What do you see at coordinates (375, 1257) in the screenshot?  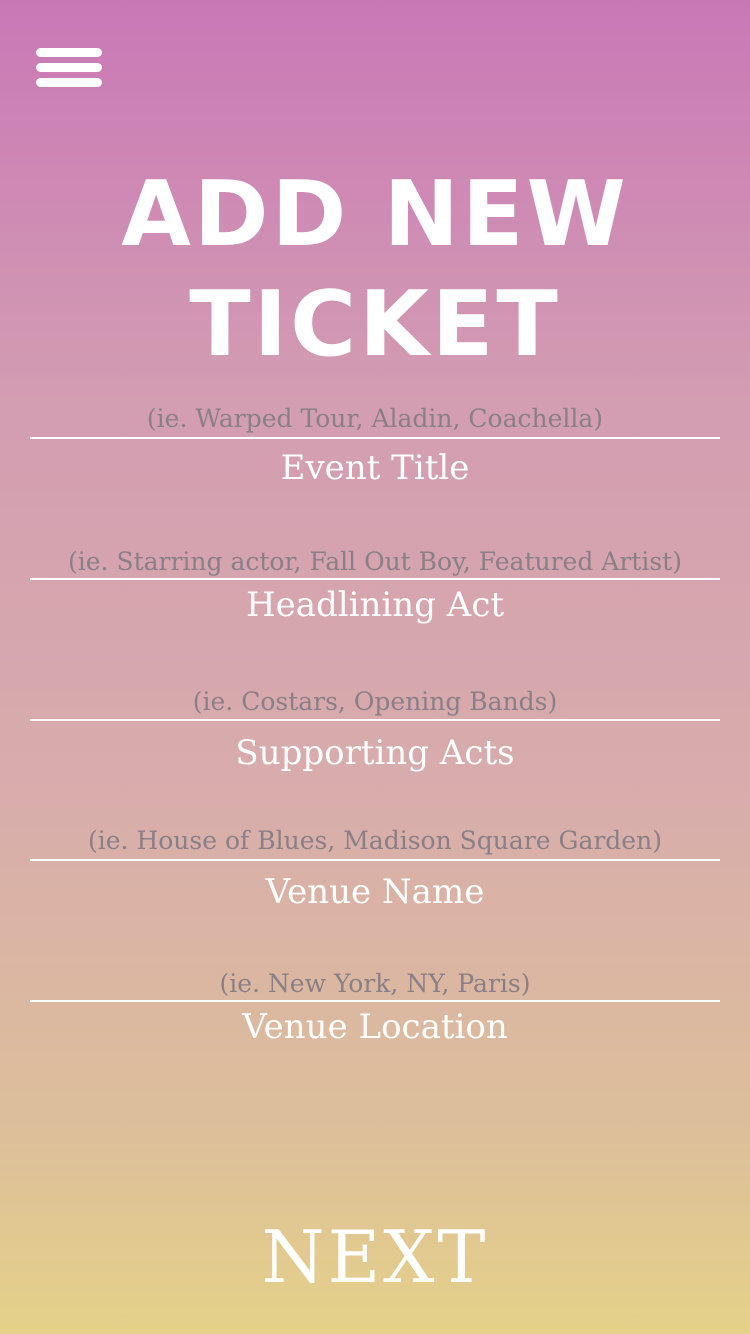 I see `next-button: NEXT` at bounding box center [375, 1257].